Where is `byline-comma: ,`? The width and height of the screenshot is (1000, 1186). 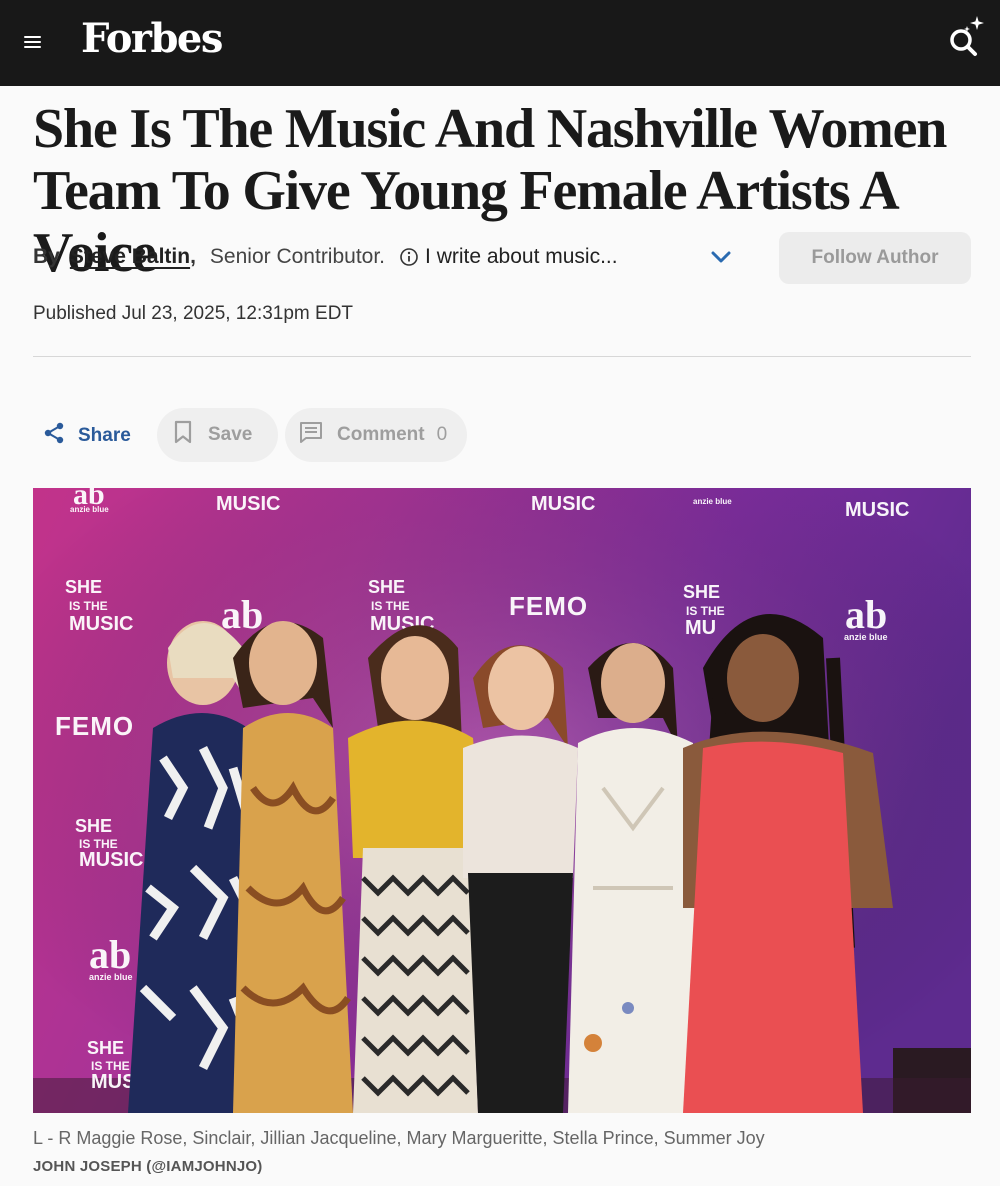 byline-comma: , is located at coordinates (193, 256).